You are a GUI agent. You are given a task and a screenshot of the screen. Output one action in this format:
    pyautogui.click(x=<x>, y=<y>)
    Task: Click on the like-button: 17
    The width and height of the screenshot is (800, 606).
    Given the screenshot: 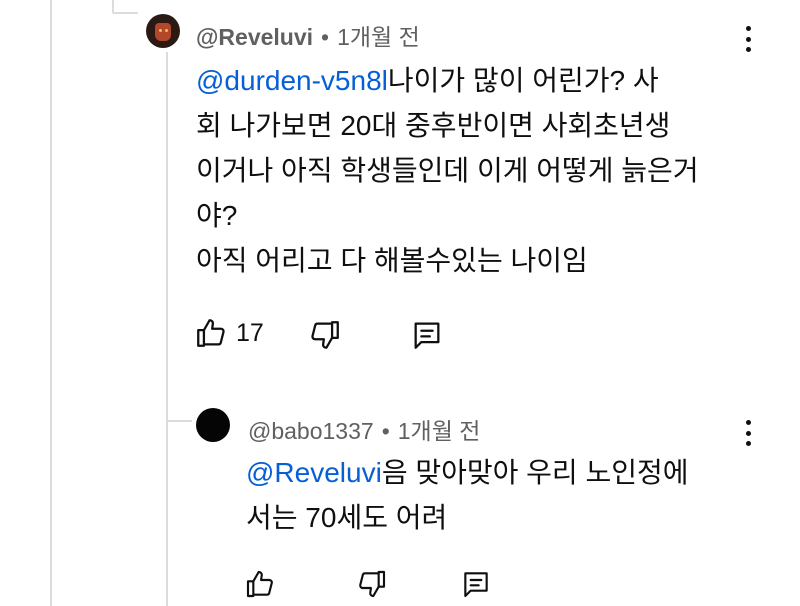 What is the action you would take?
    pyautogui.click(x=229, y=333)
    